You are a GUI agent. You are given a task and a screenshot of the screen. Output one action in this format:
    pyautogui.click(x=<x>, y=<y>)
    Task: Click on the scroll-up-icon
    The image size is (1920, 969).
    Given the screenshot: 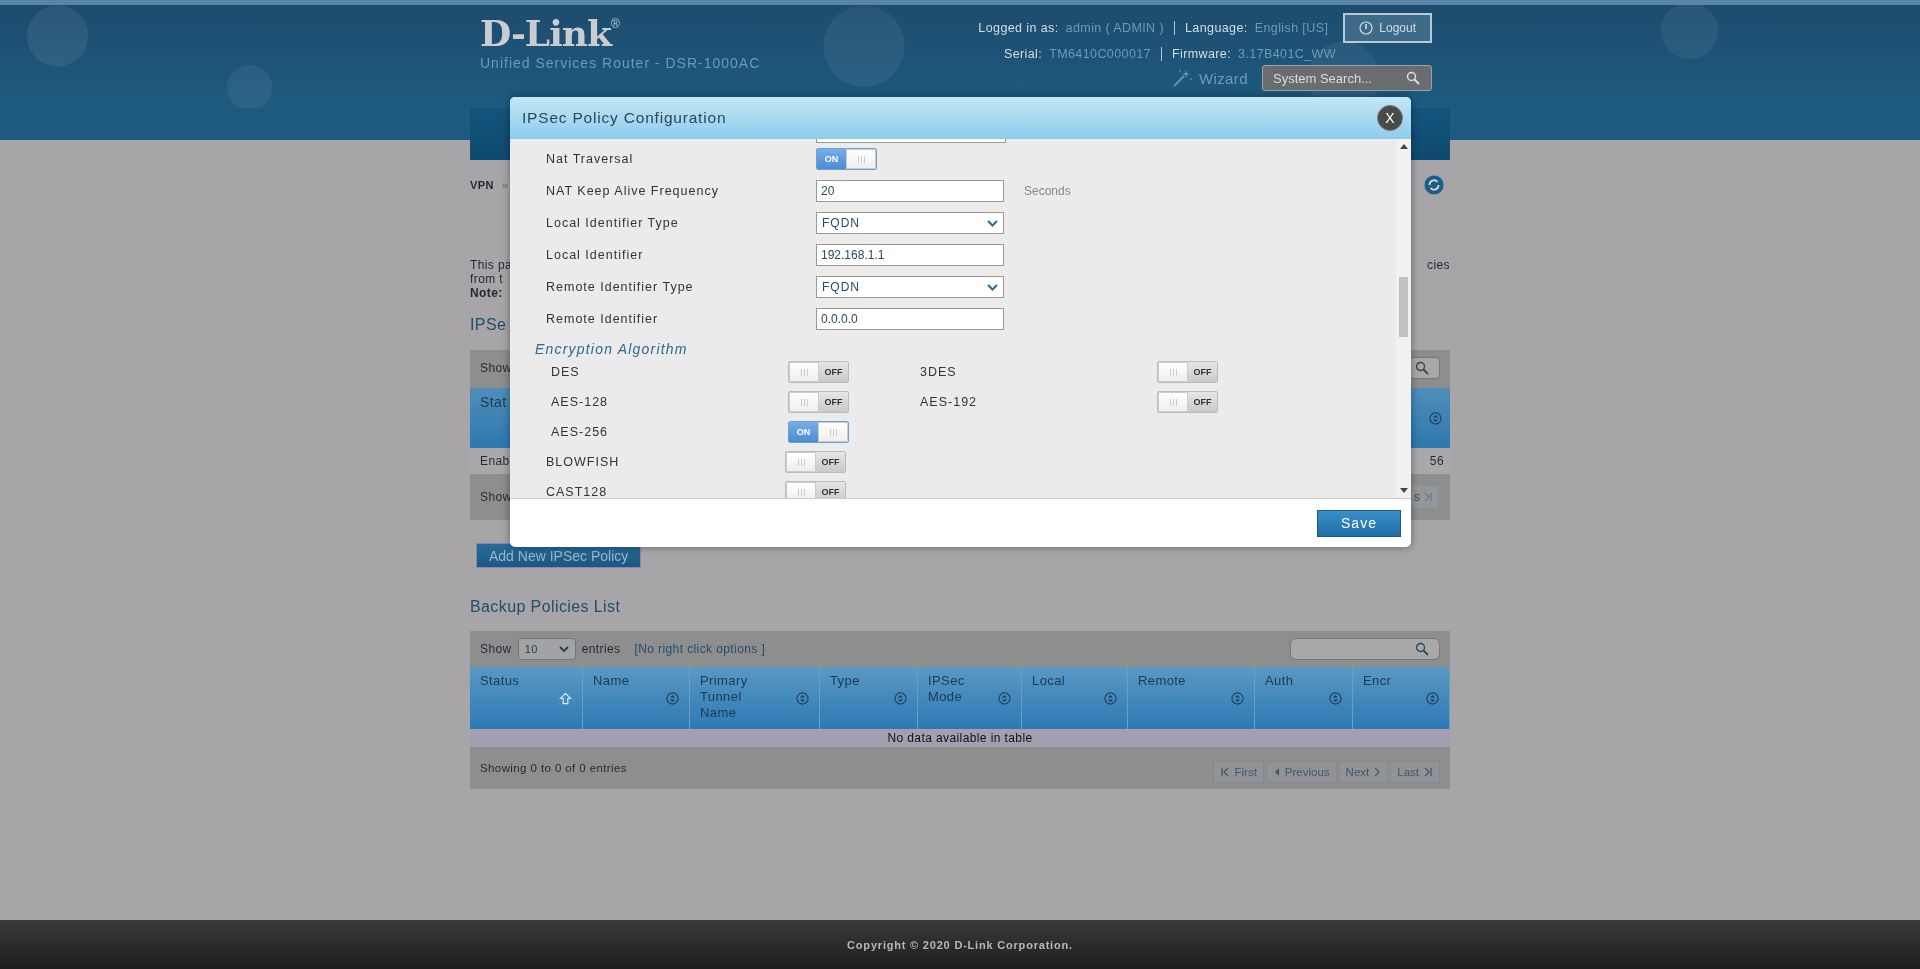 What is the action you would take?
    pyautogui.click(x=1403, y=146)
    